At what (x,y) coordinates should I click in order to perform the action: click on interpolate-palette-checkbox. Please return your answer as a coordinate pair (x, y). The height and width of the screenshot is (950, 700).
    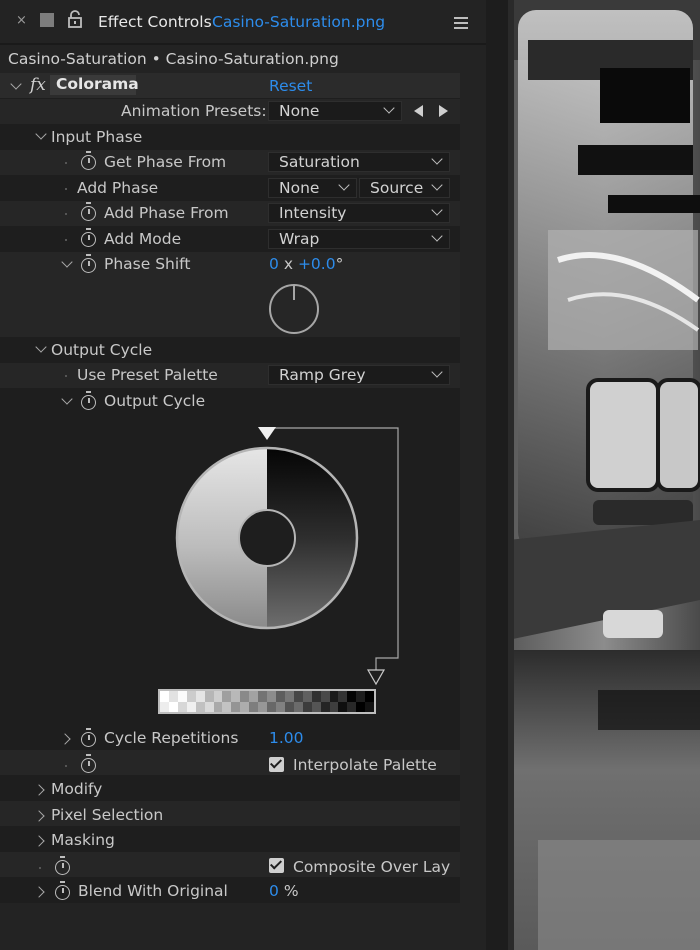
    Looking at the image, I should click on (276, 764).